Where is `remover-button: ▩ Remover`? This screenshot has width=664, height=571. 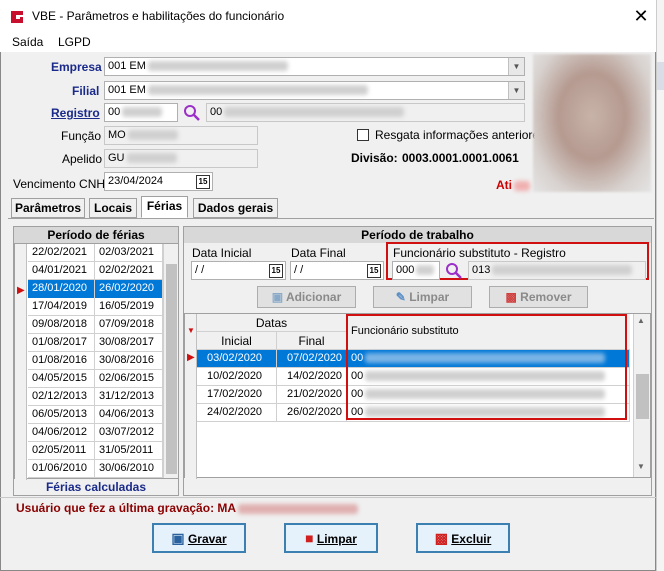 remover-button: ▩ Remover is located at coordinates (538, 297).